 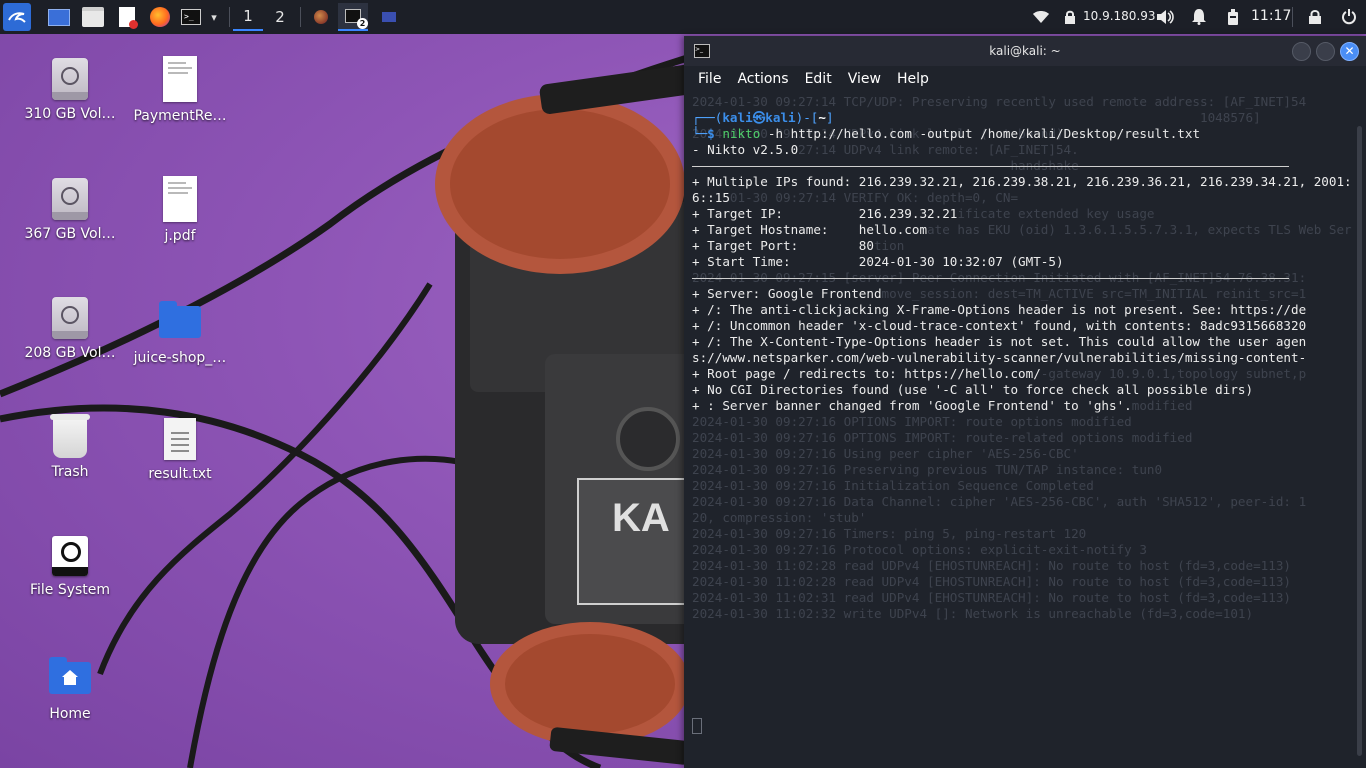 I want to click on prompt-frame: ┌──(, so click(x=707, y=117).